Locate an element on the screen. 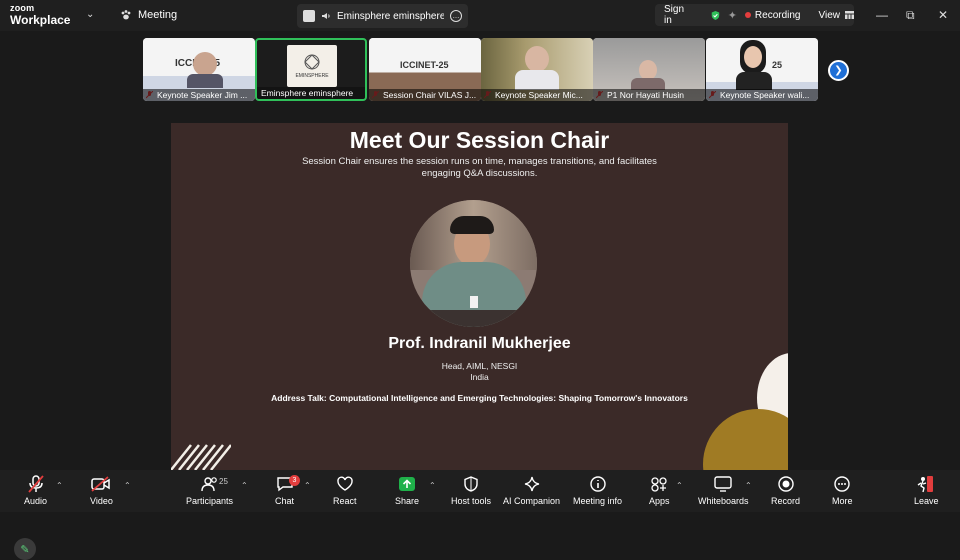  speaker-country: India is located at coordinates (479, 377).